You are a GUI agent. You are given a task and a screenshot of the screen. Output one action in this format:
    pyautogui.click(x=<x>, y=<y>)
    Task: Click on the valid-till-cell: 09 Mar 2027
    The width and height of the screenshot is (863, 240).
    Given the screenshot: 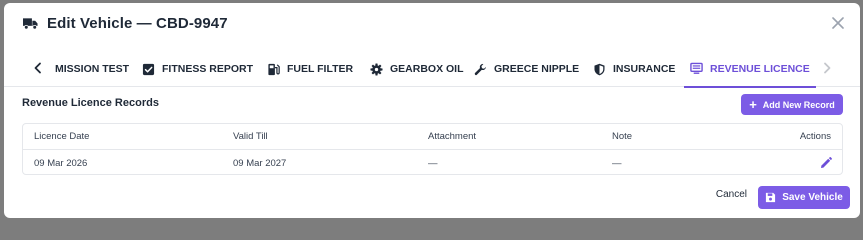 What is the action you would take?
    pyautogui.click(x=260, y=163)
    